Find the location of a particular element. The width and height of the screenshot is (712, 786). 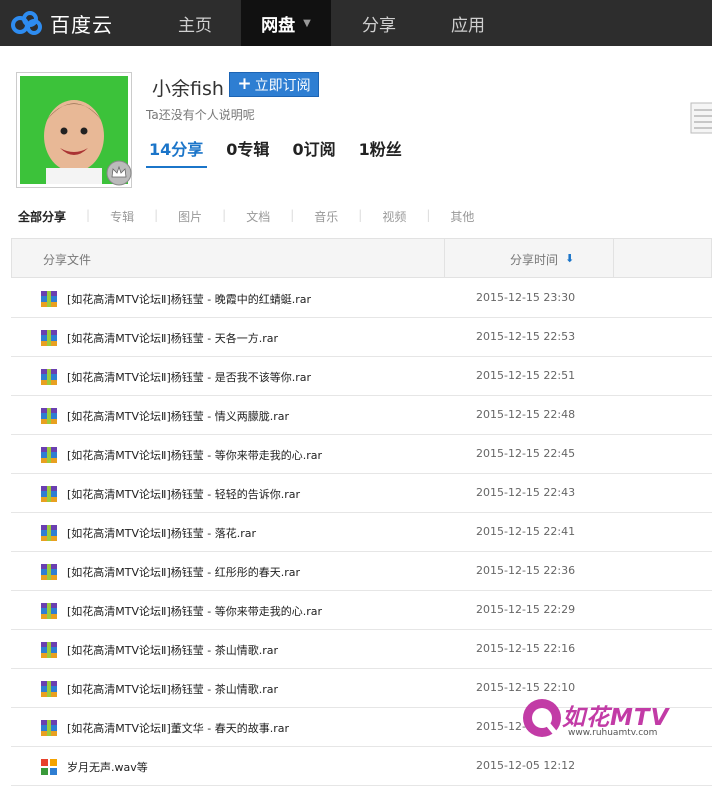

stat-subscriptions: 0订阅 is located at coordinates (314, 151).